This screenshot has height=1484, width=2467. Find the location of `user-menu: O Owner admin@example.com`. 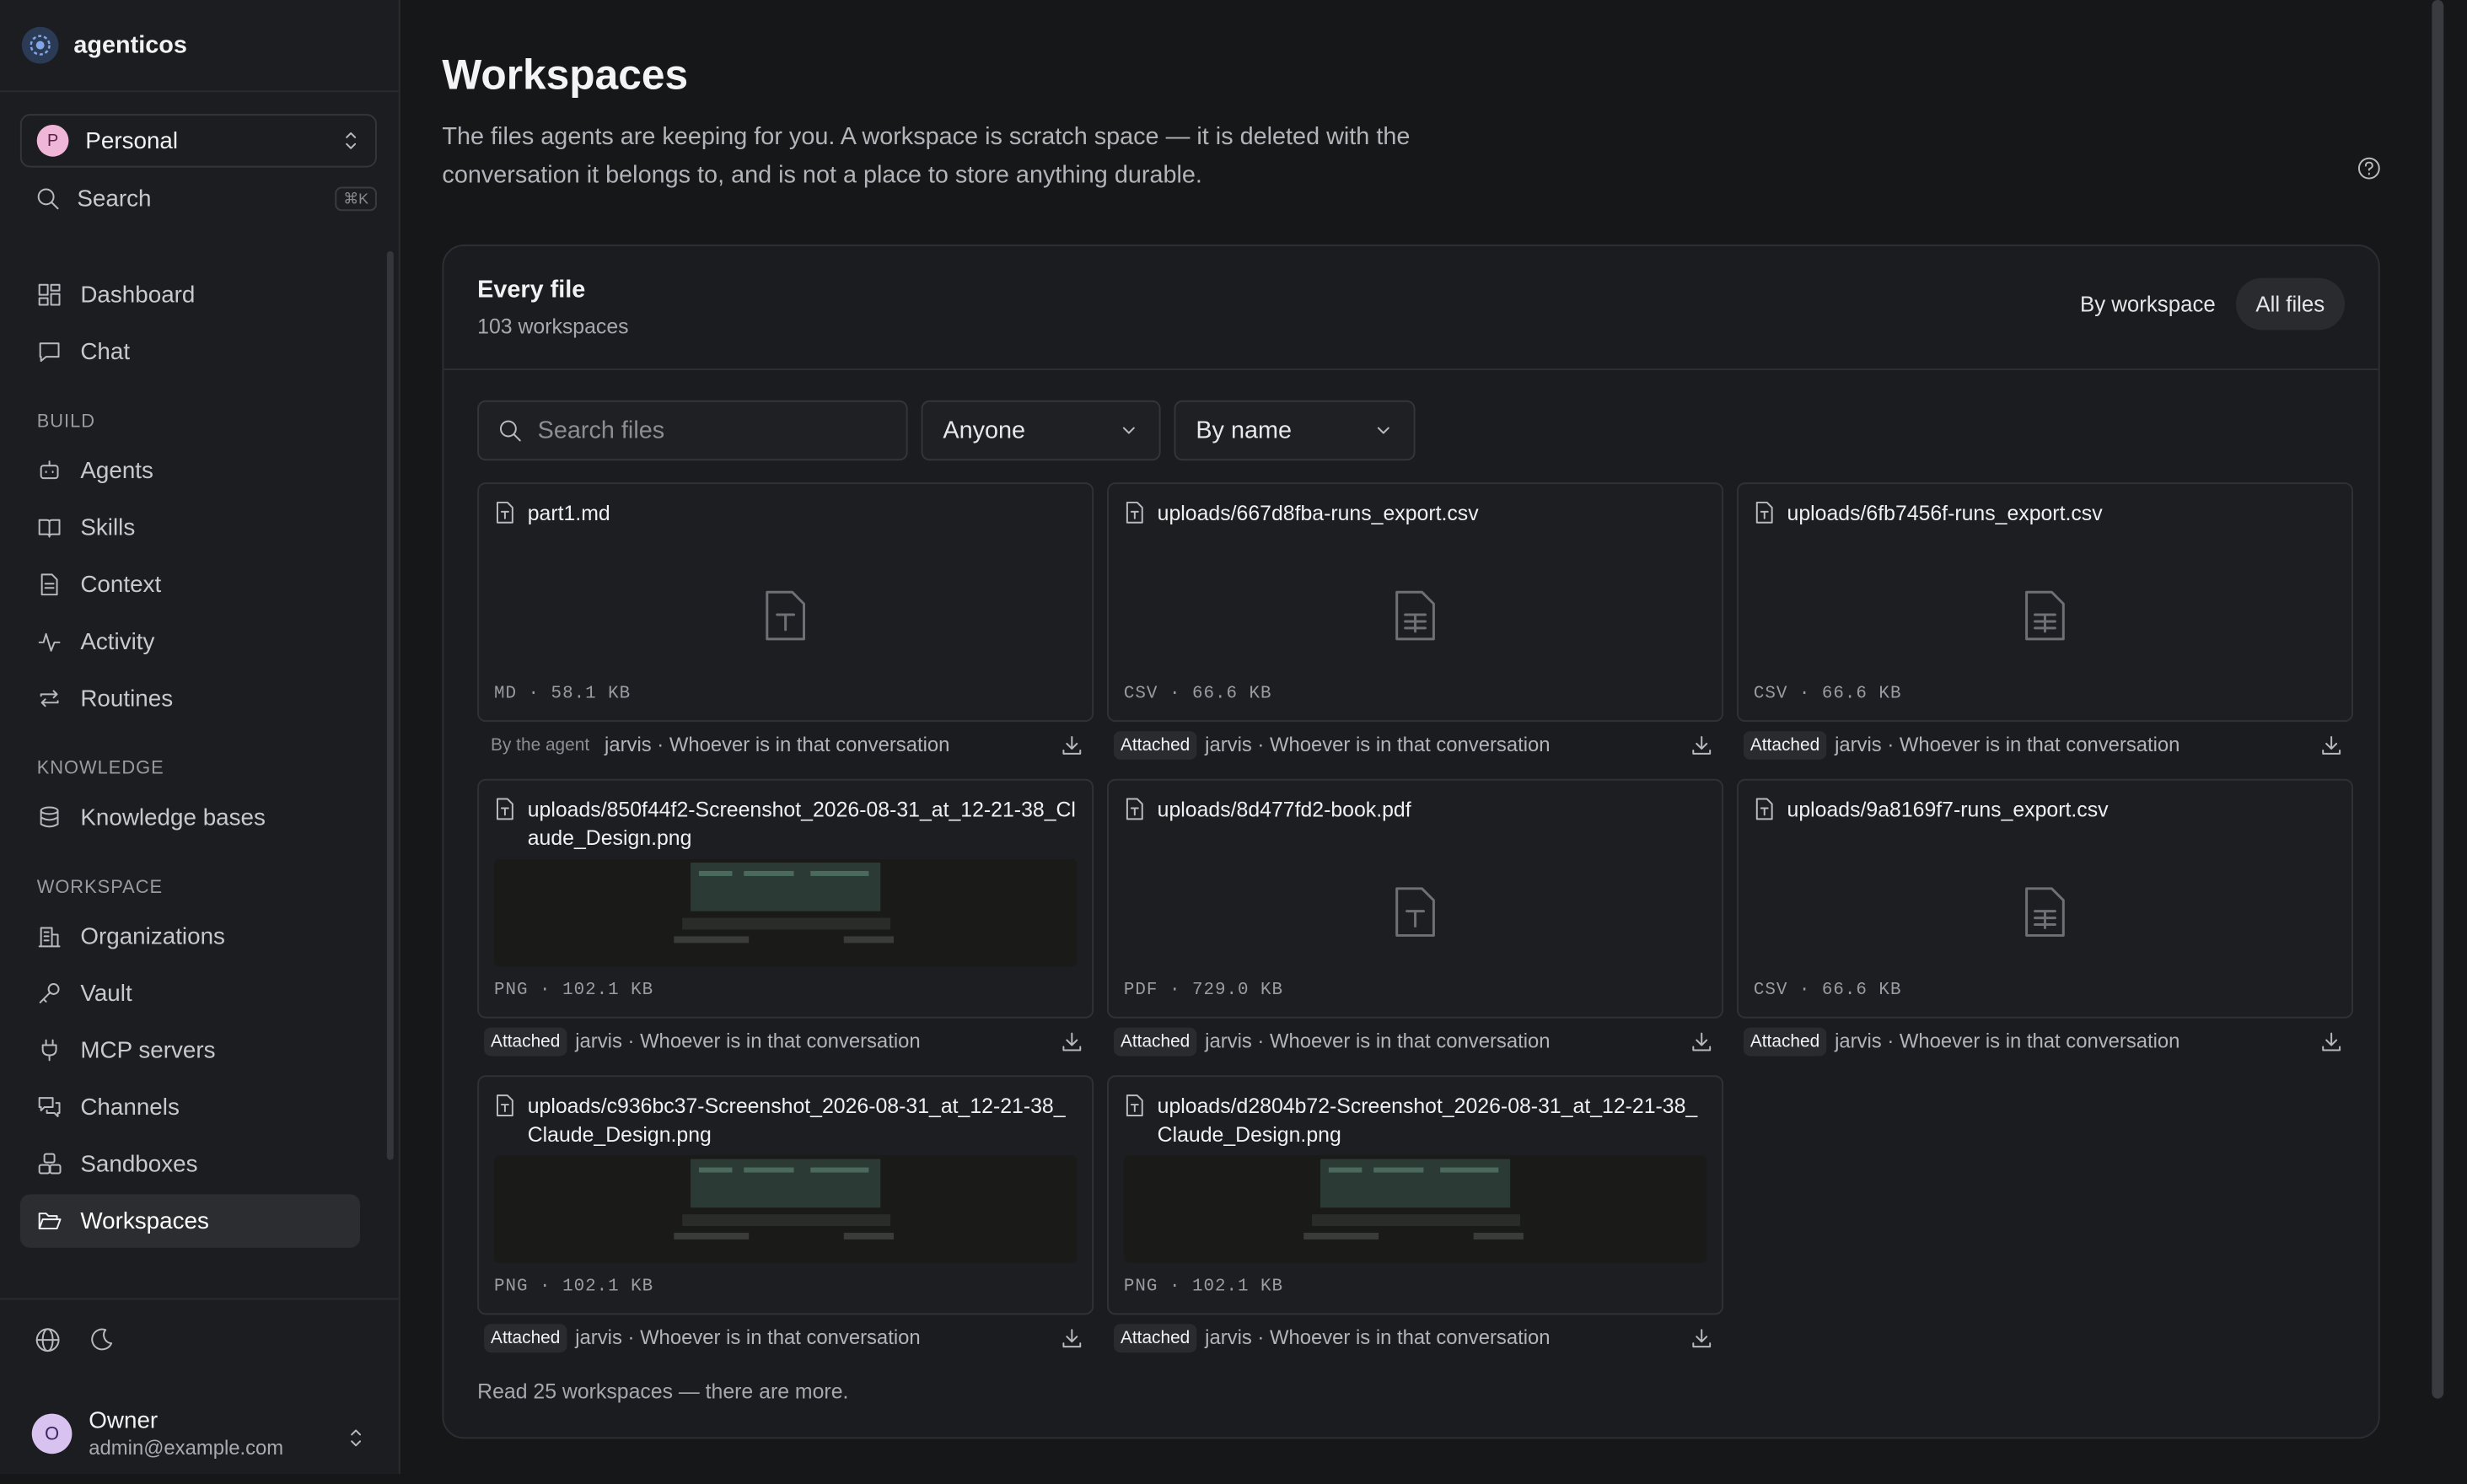

user-menu: O Owner admin@example.com is located at coordinates (199, 1434).